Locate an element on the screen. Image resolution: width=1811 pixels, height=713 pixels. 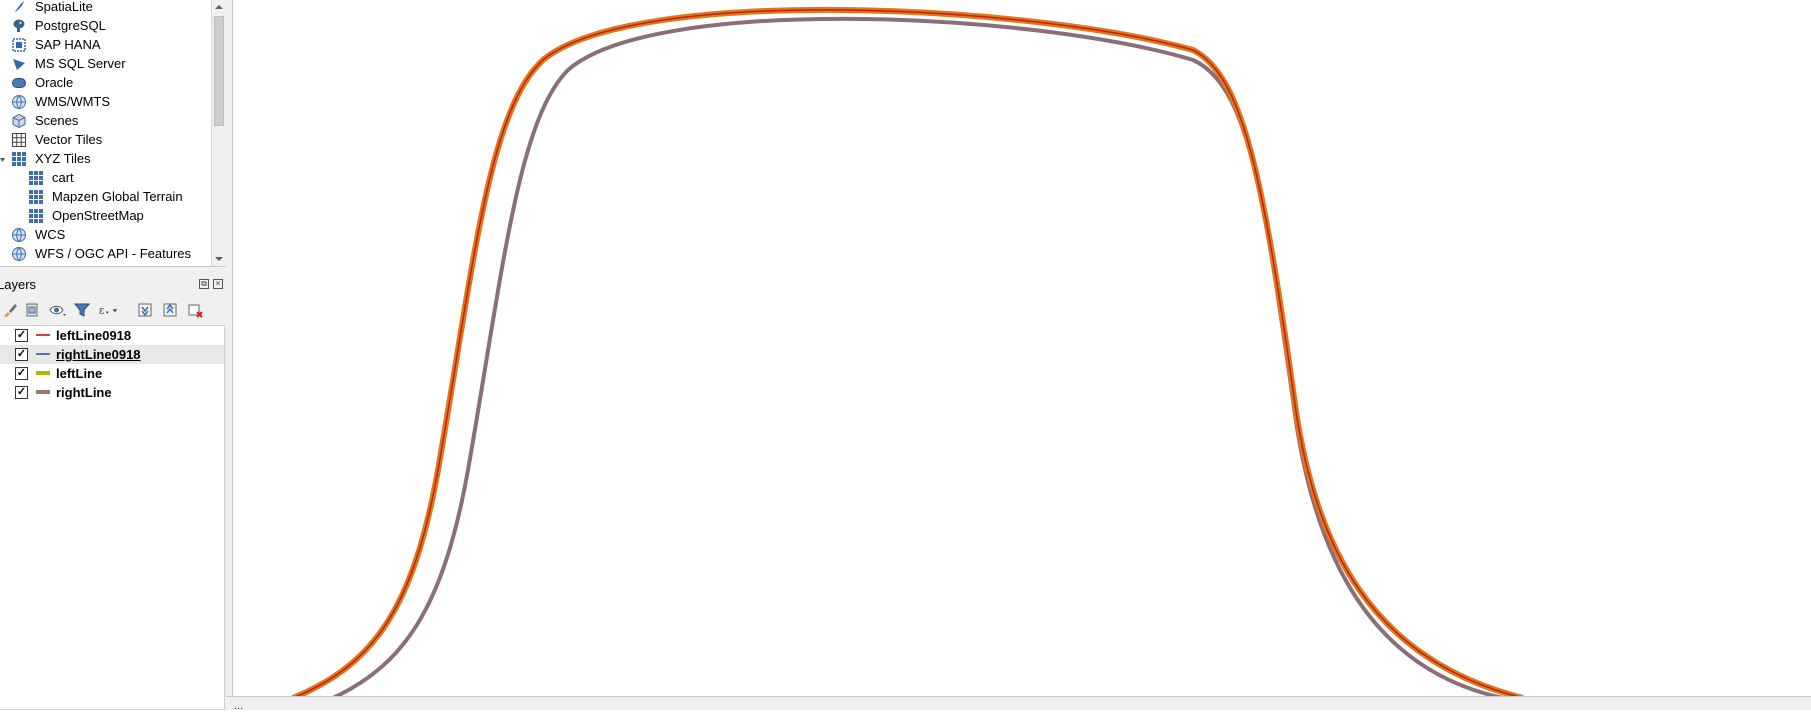
filter-funnel-icon is located at coordinates (82, 310).